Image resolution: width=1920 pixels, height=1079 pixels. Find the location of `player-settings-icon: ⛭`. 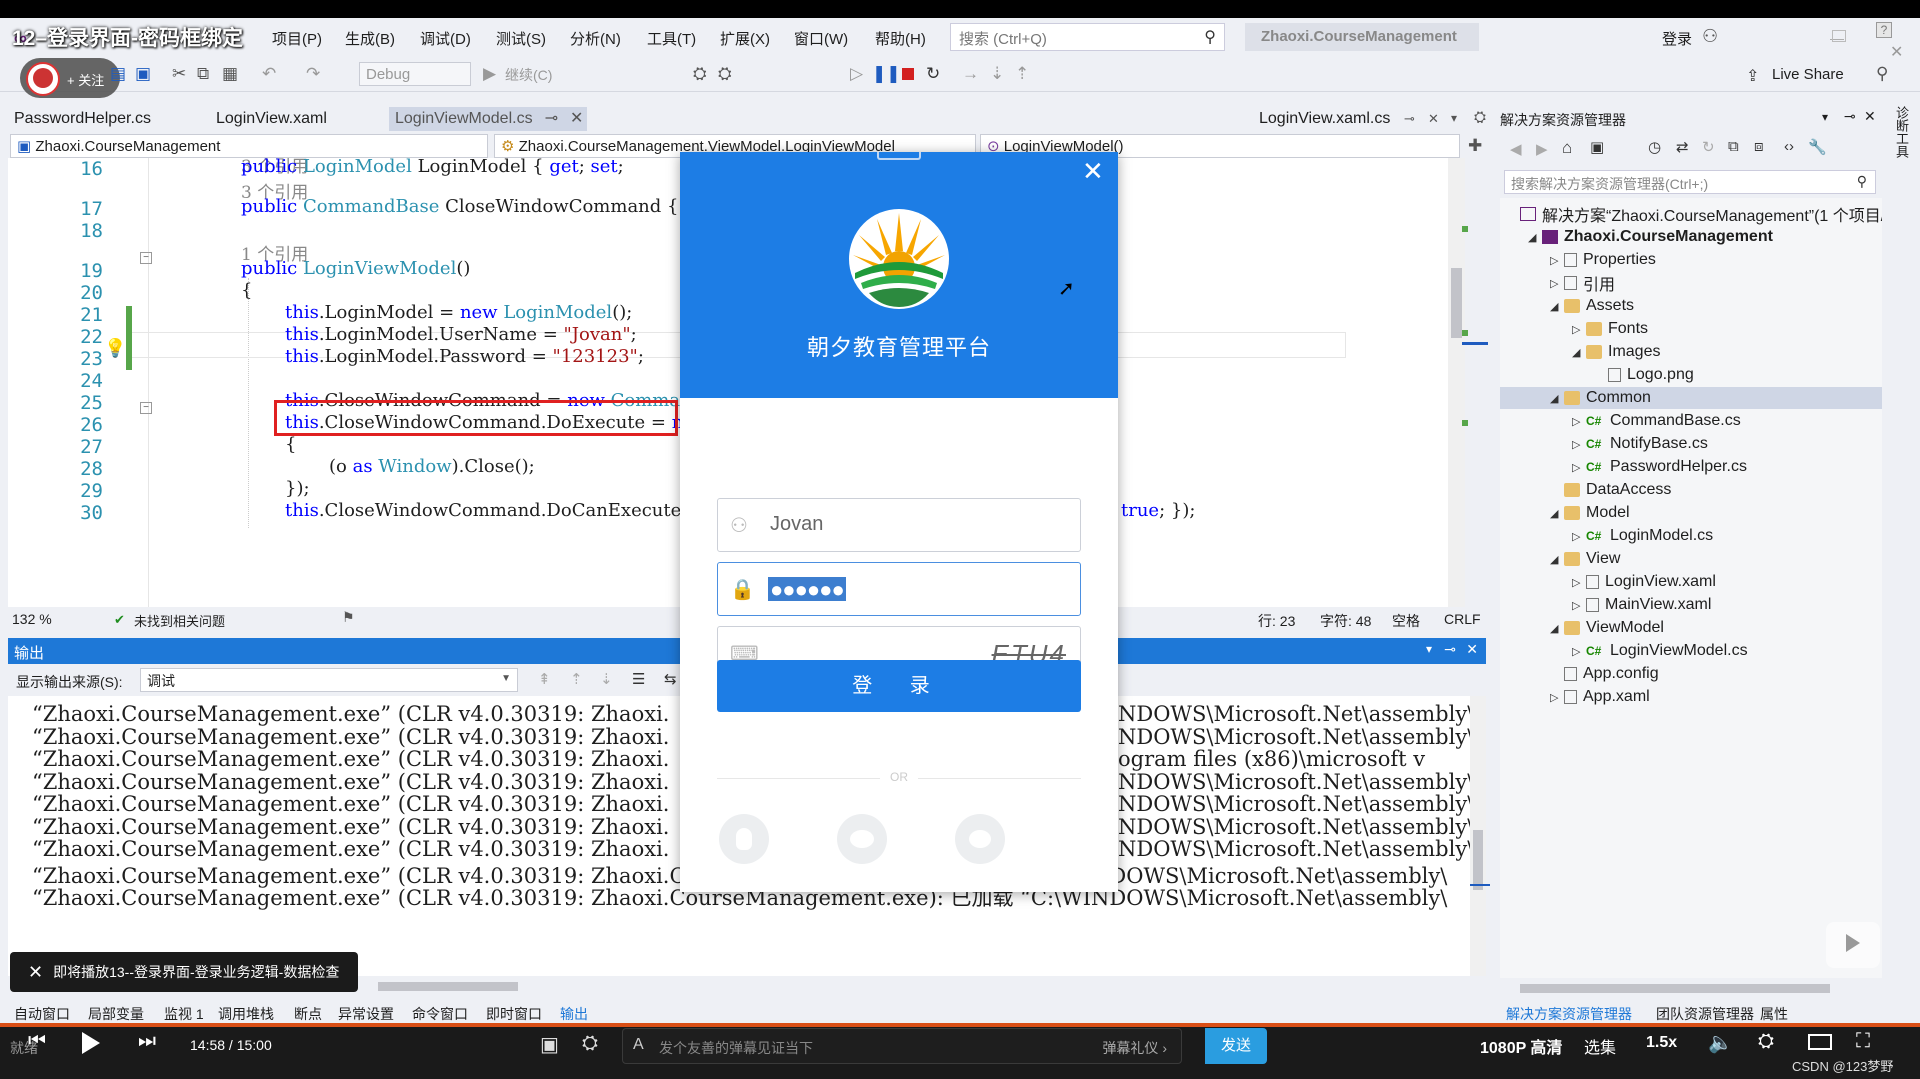

player-settings-icon: ⛭ is located at coordinates (1766, 1041).